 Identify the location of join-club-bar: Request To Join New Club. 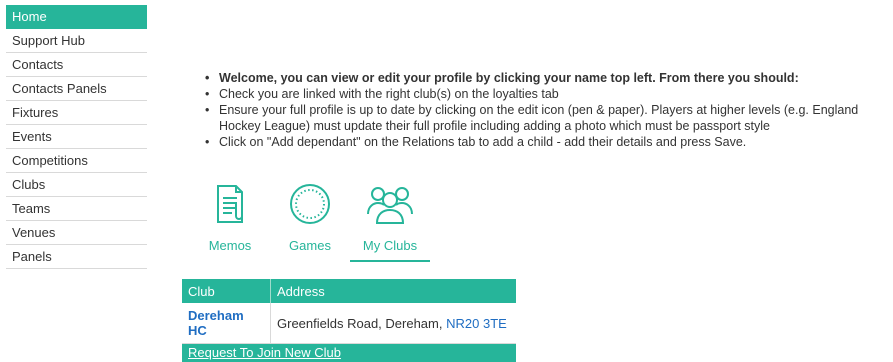
(349, 353).